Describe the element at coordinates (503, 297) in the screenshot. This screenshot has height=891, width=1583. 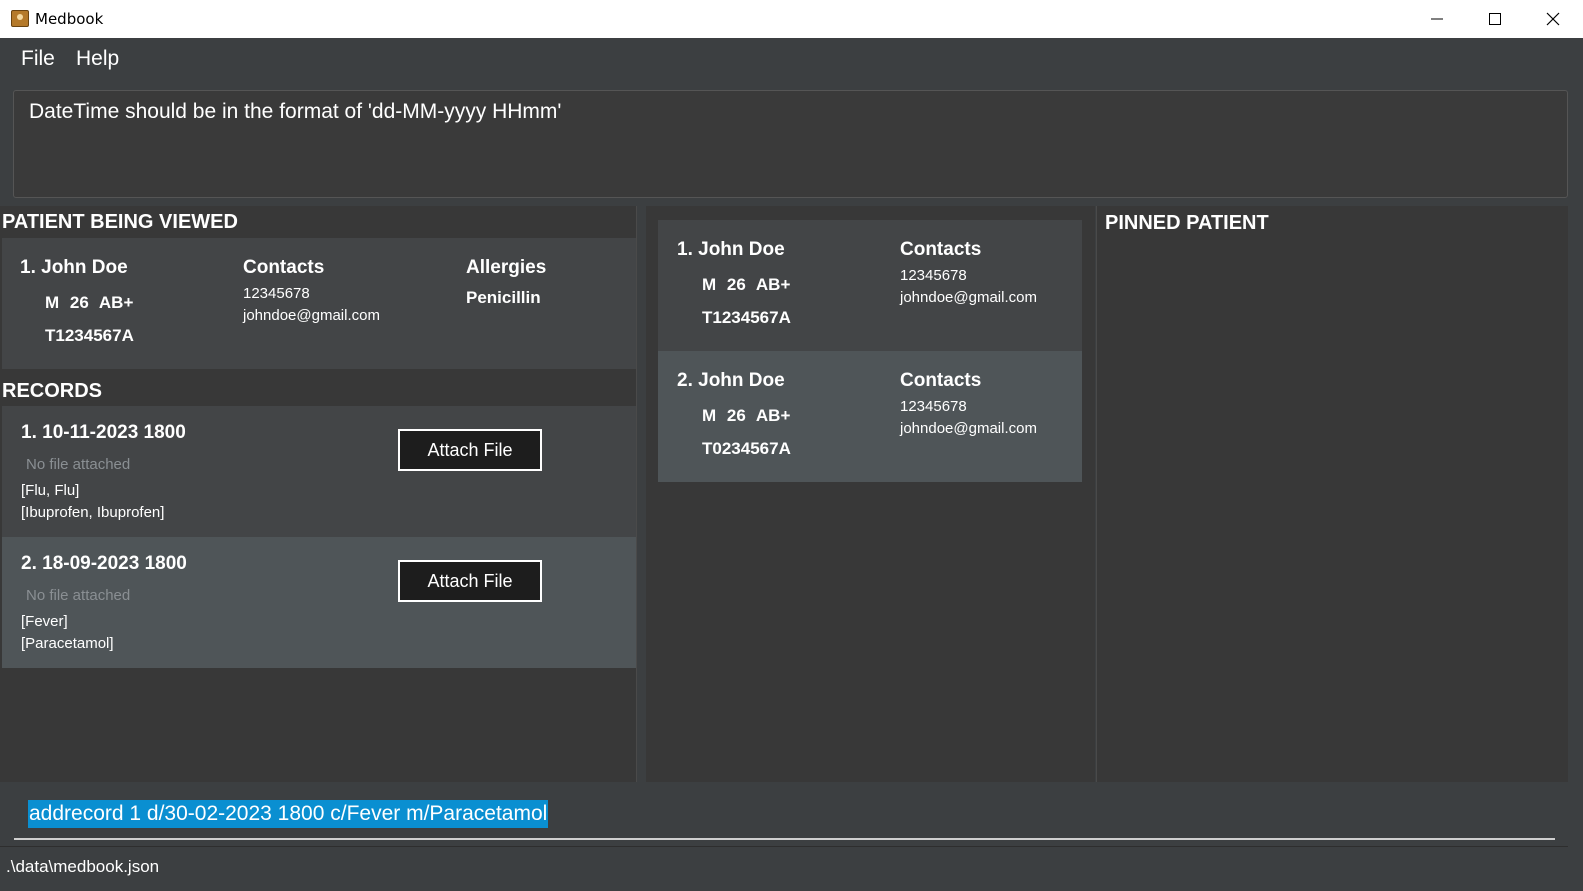
I see `patient-allergies: Penicillin` at that location.